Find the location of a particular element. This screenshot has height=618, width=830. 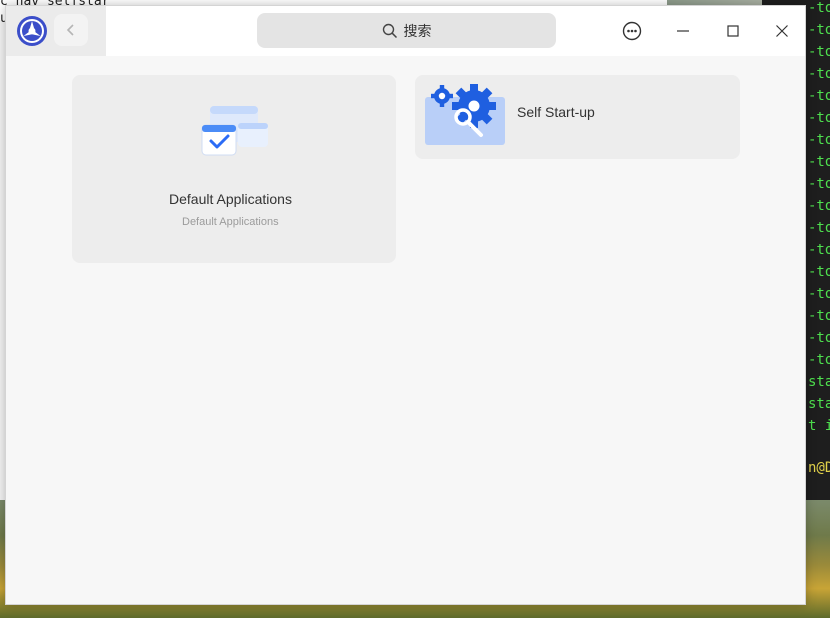

card-title: Self Start-up is located at coordinates (556, 112).